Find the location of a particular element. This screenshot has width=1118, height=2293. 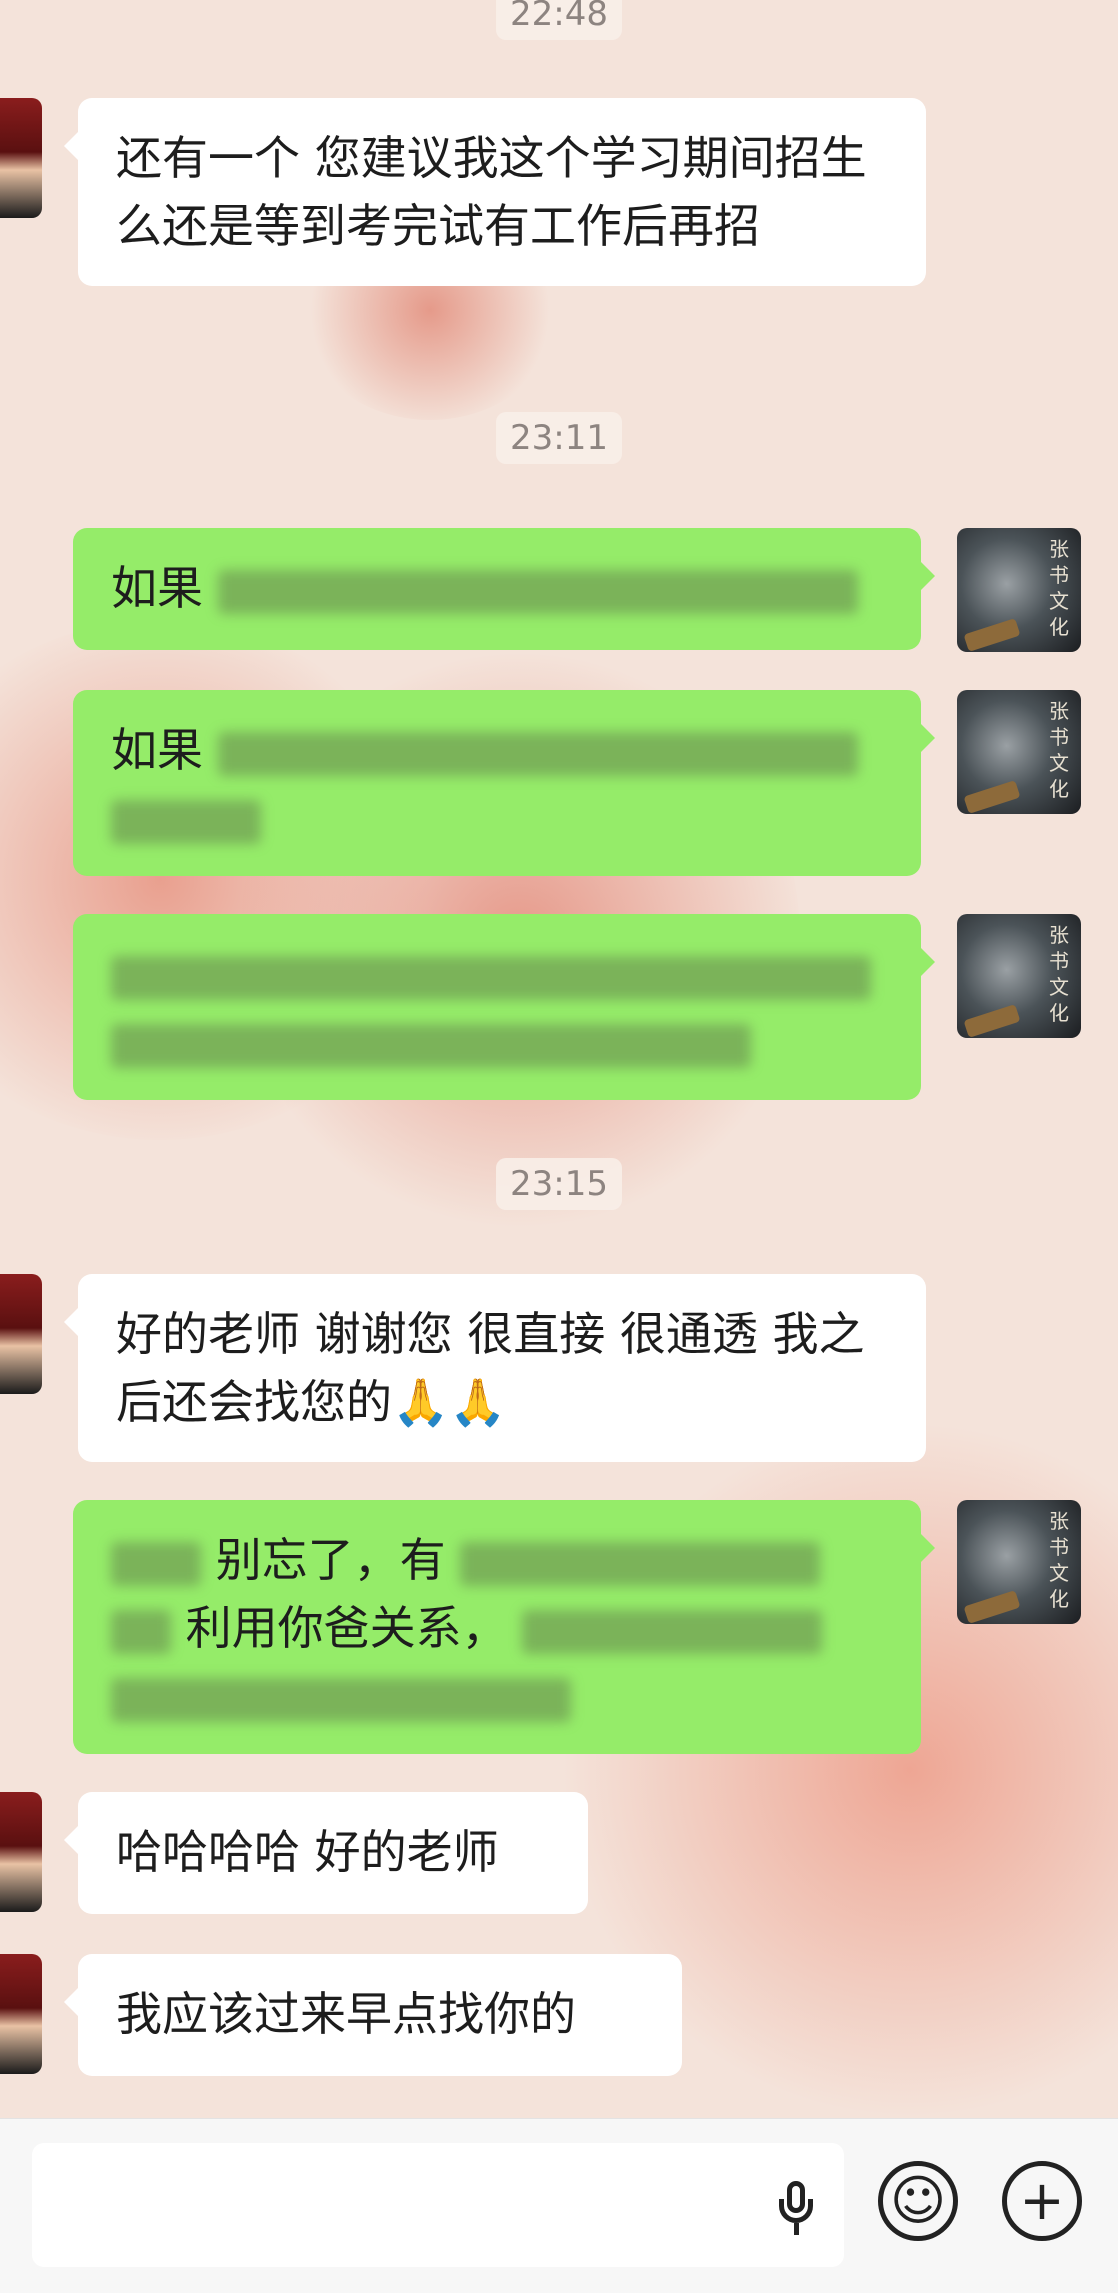

timestamp: 23:15 is located at coordinates (559, 1184).